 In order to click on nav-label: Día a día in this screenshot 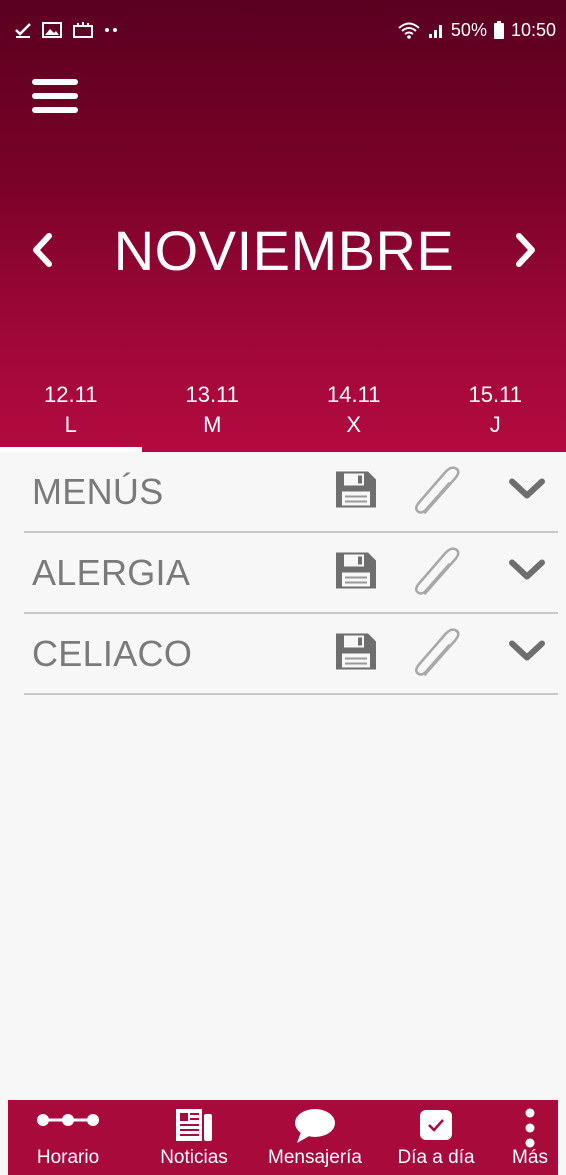, I will do `click(436, 1157)`.